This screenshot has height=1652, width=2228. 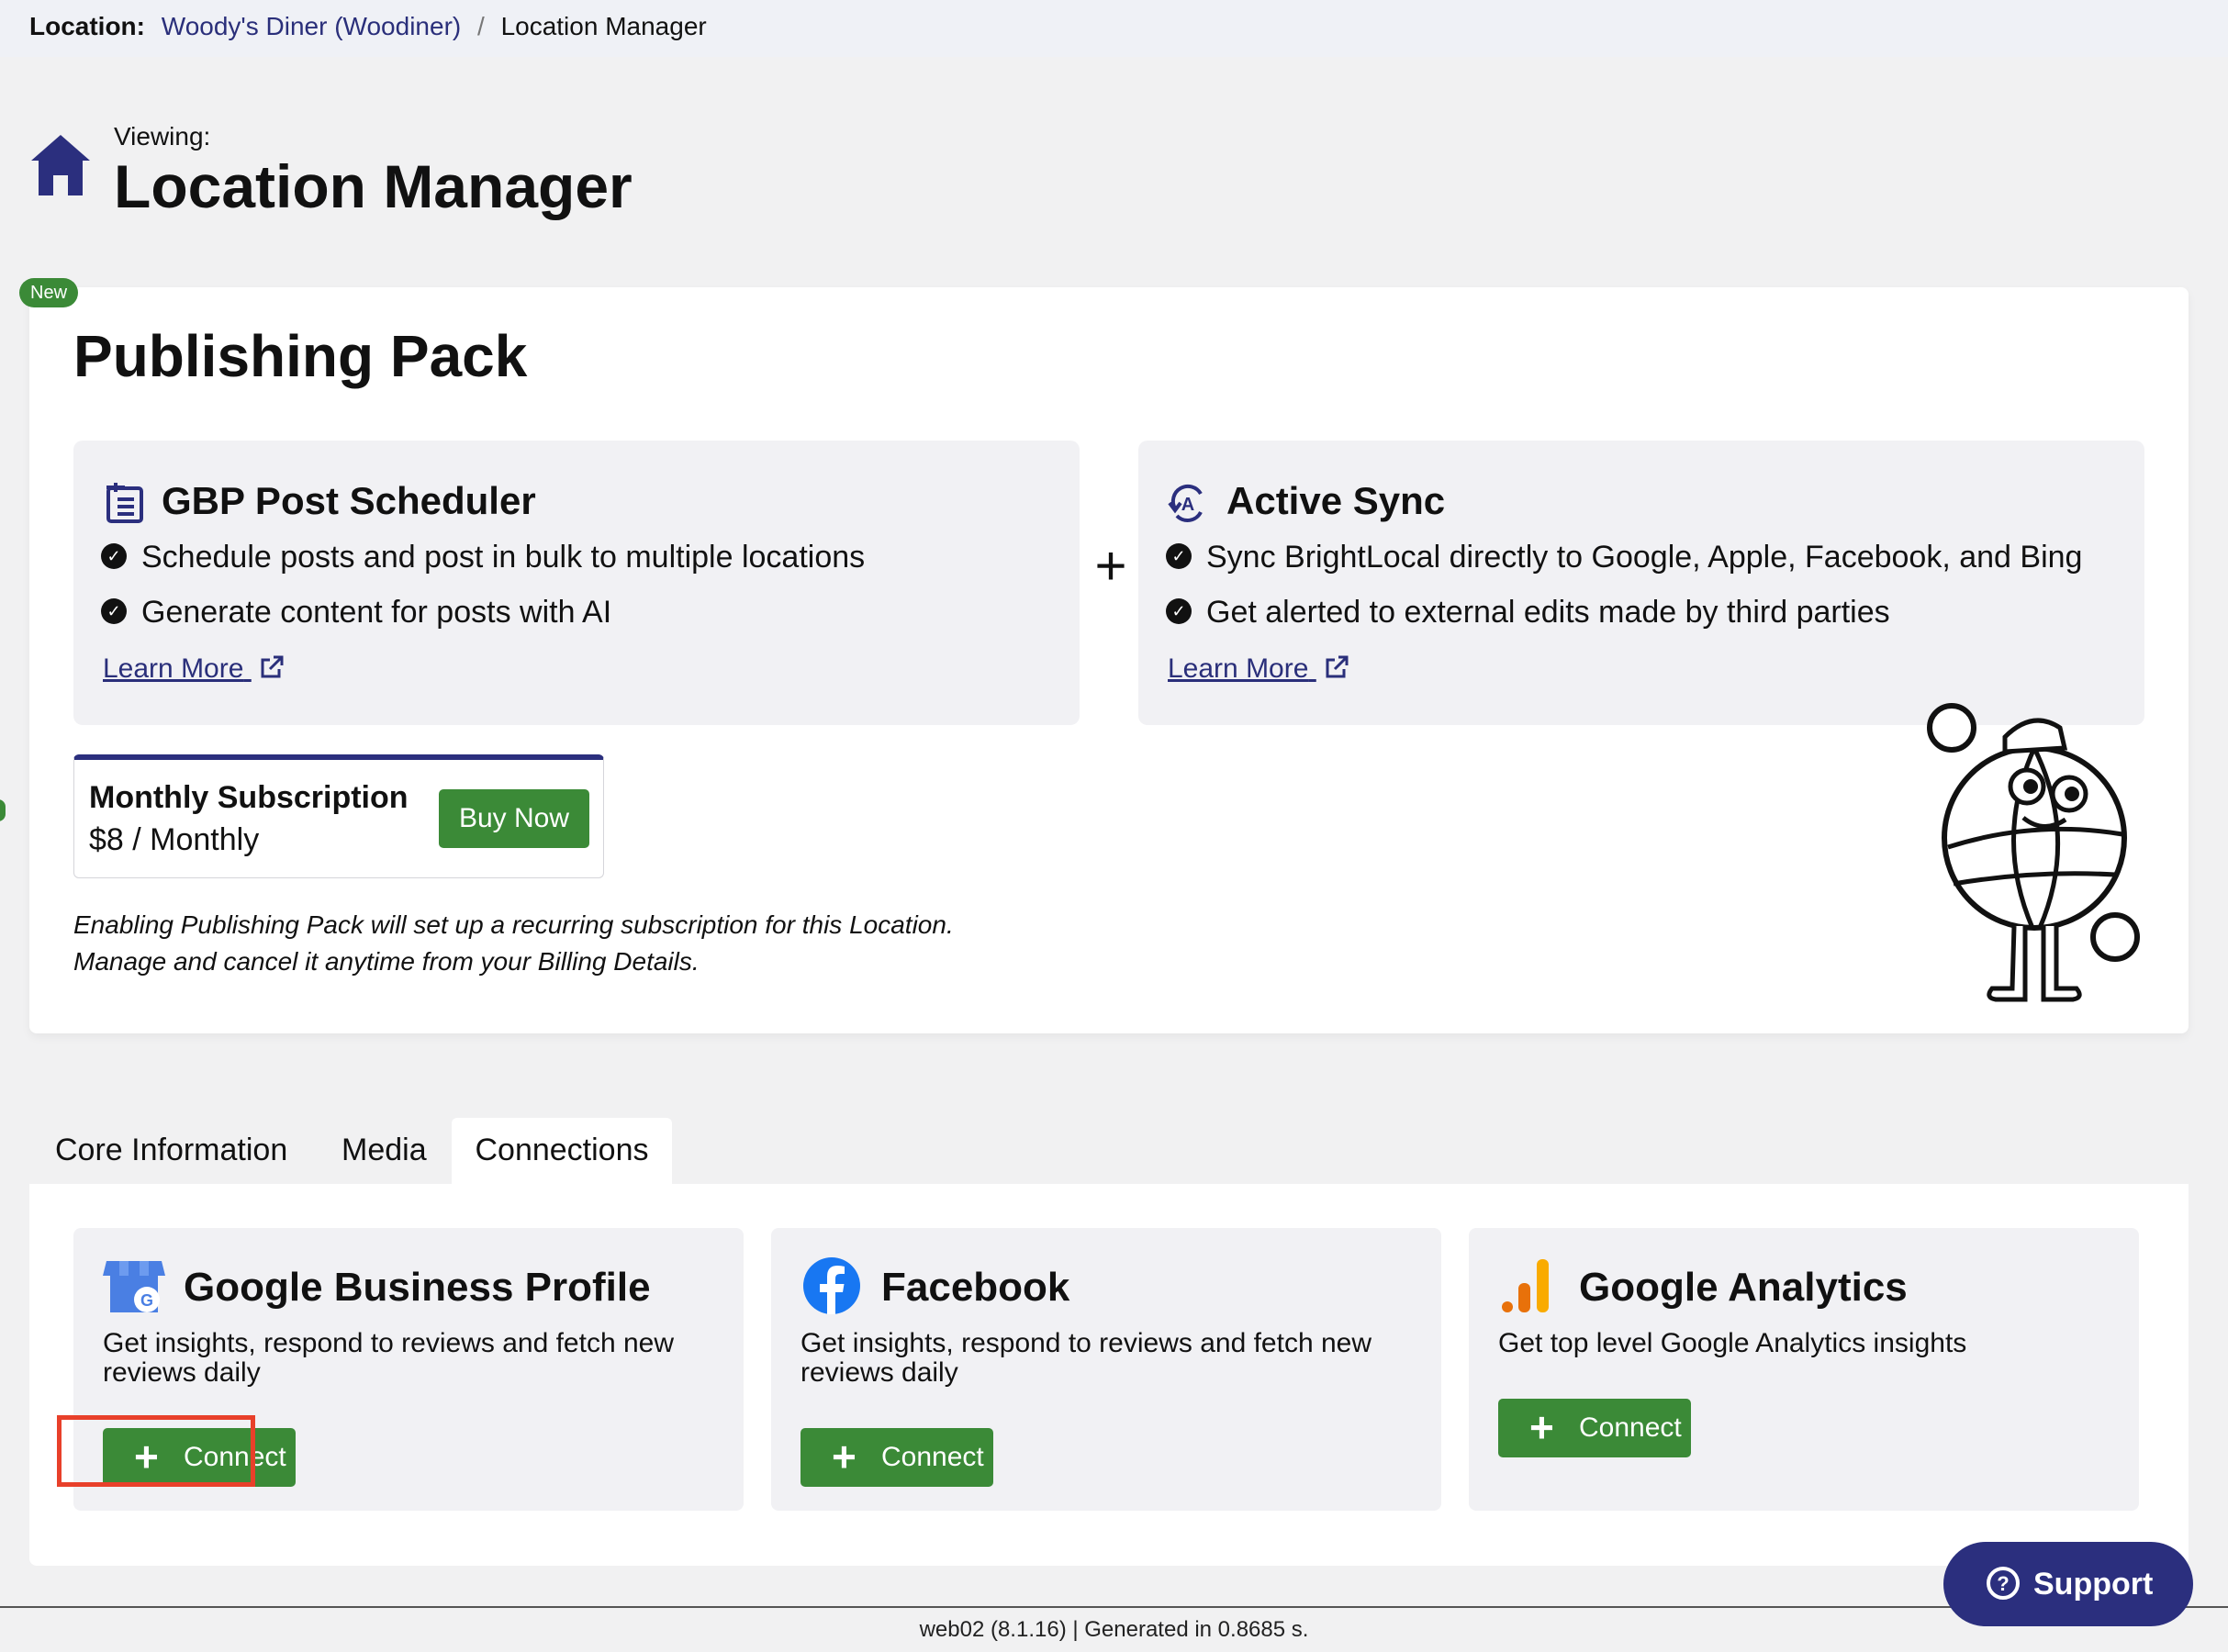 What do you see at coordinates (2033, 852) in the screenshot?
I see `globe-mascot-illustration` at bounding box center [2033, 852].